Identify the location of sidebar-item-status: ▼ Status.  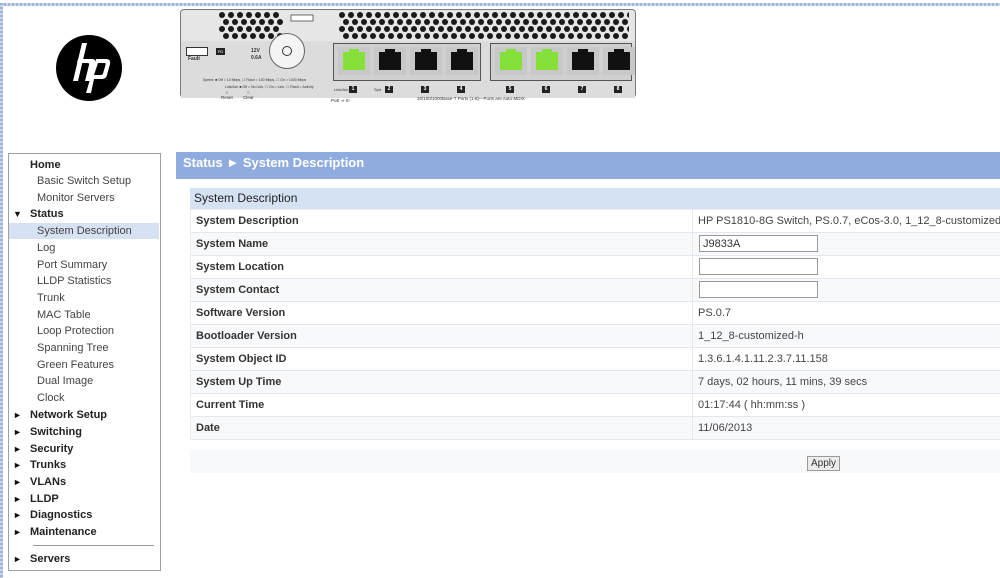
(84, 214).